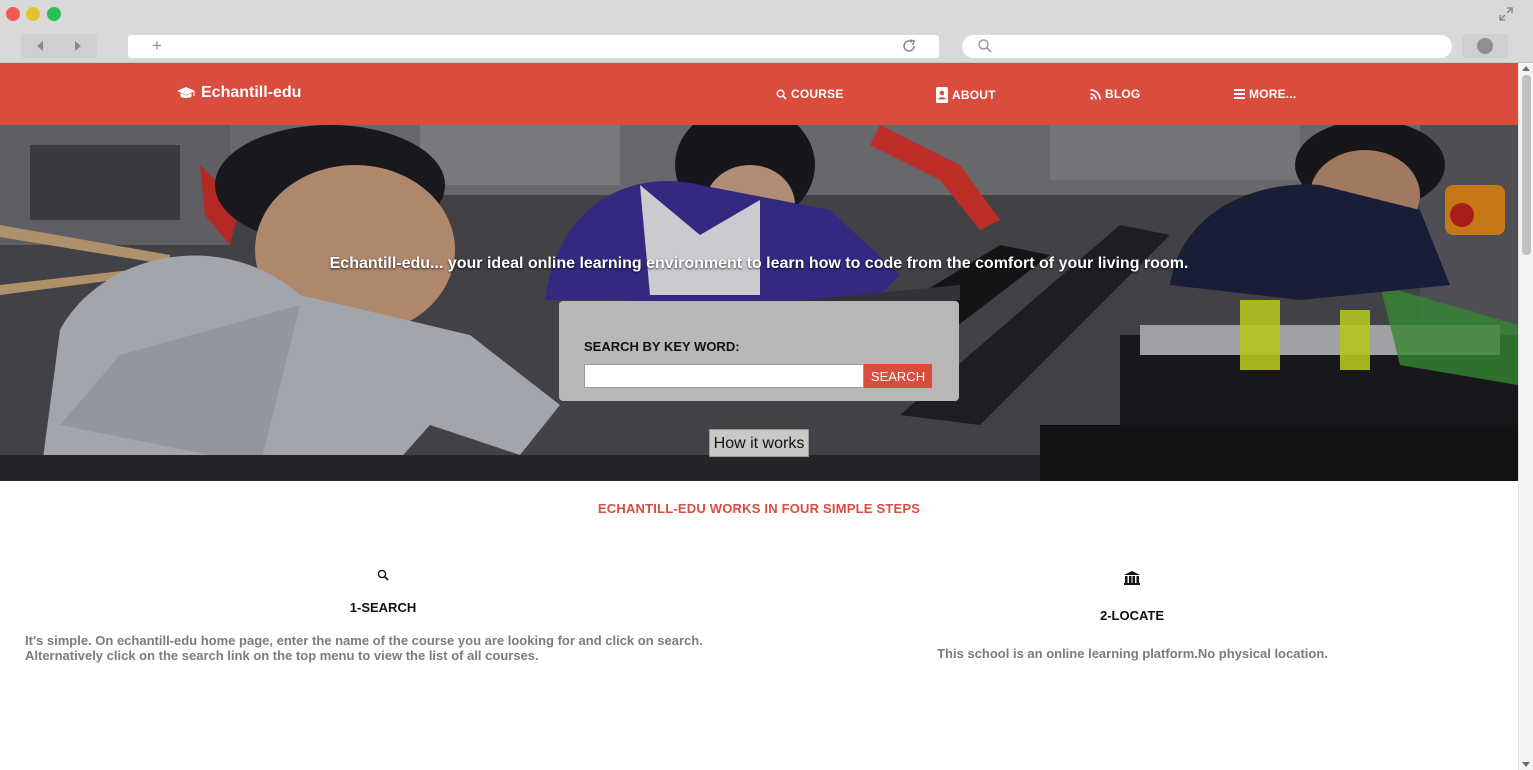 This screenshot has width=1533, height=770. I want to click on contact-card-icon, so click(942, 95).